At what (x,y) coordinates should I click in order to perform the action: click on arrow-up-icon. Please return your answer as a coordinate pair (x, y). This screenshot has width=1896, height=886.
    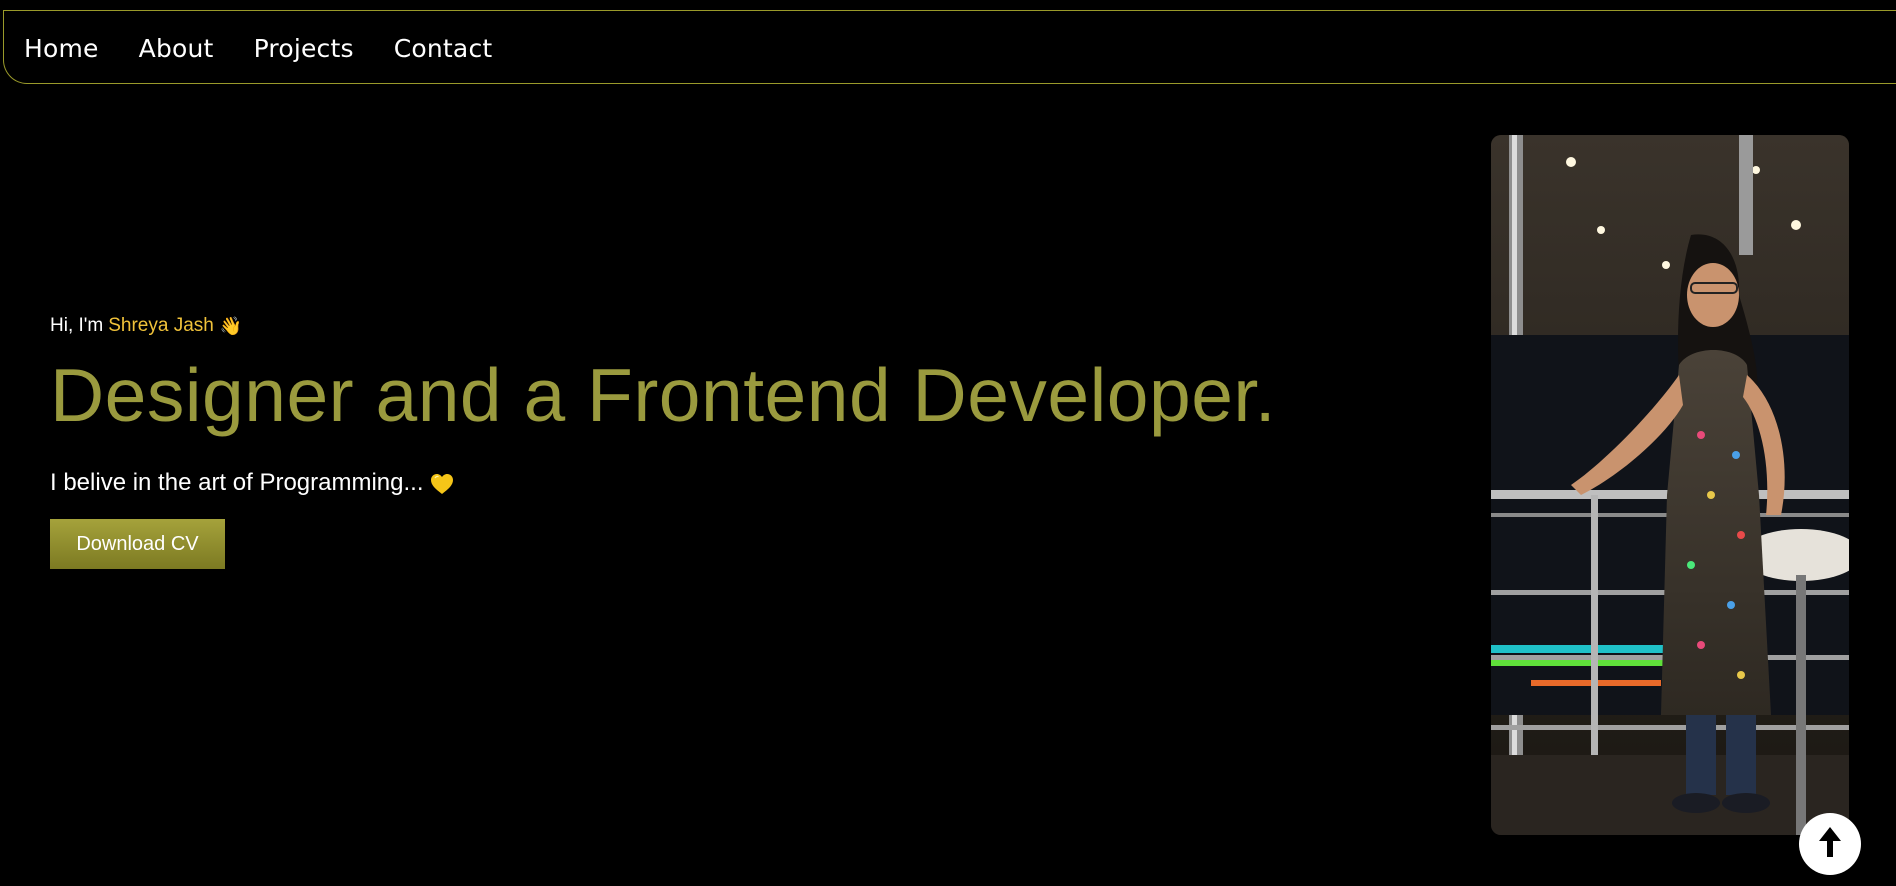
    Looking at the image, I should click on (1830, 844).